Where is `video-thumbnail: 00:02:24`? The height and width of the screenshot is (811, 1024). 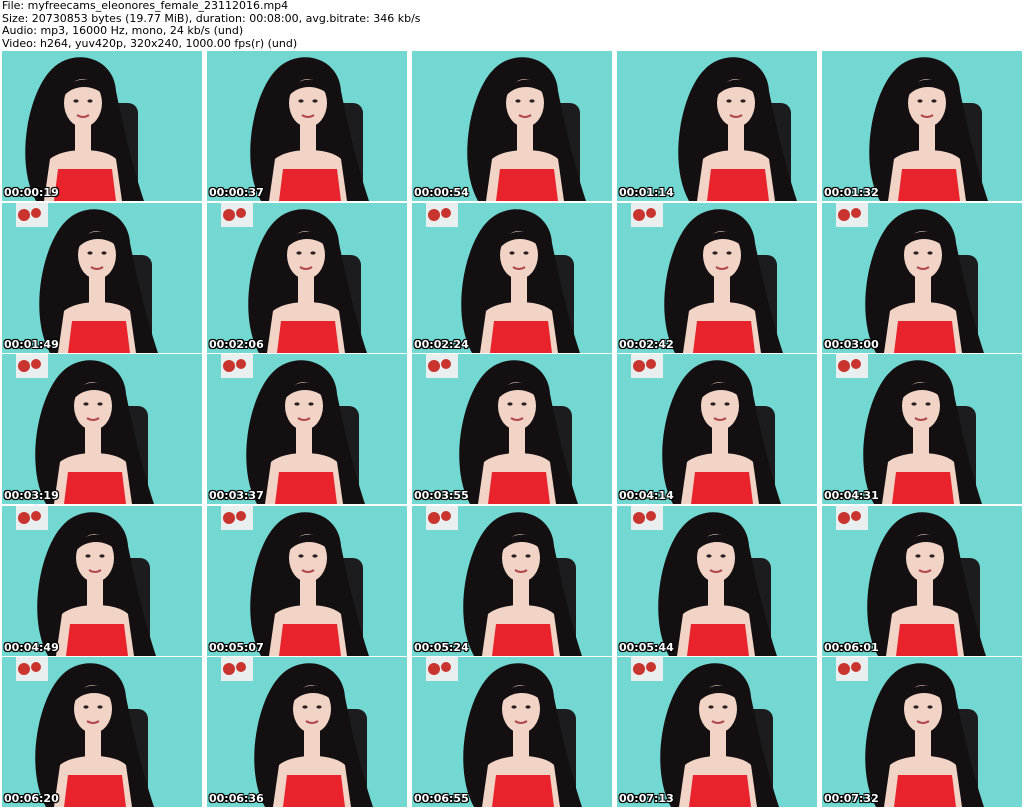 video-thumbnail: 00:02:24 is located at coordinates (512, 277).